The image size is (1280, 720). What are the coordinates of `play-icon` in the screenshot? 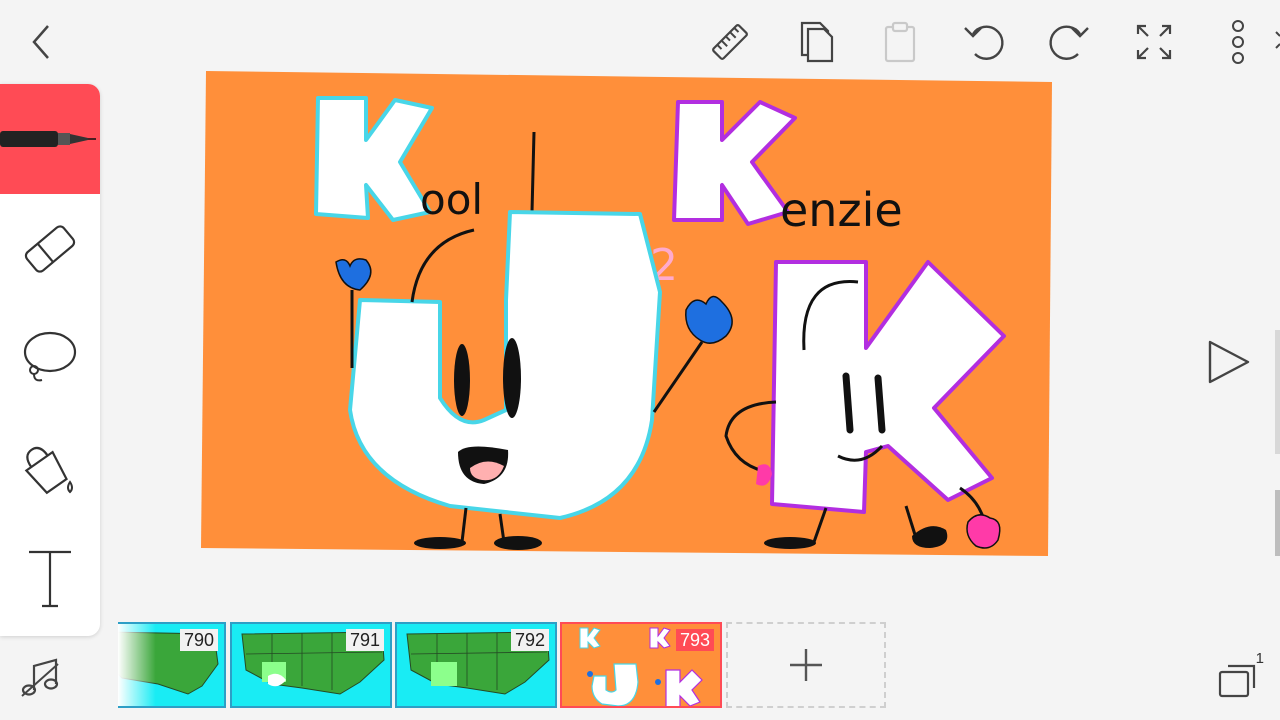 It's located at (1229, 362).